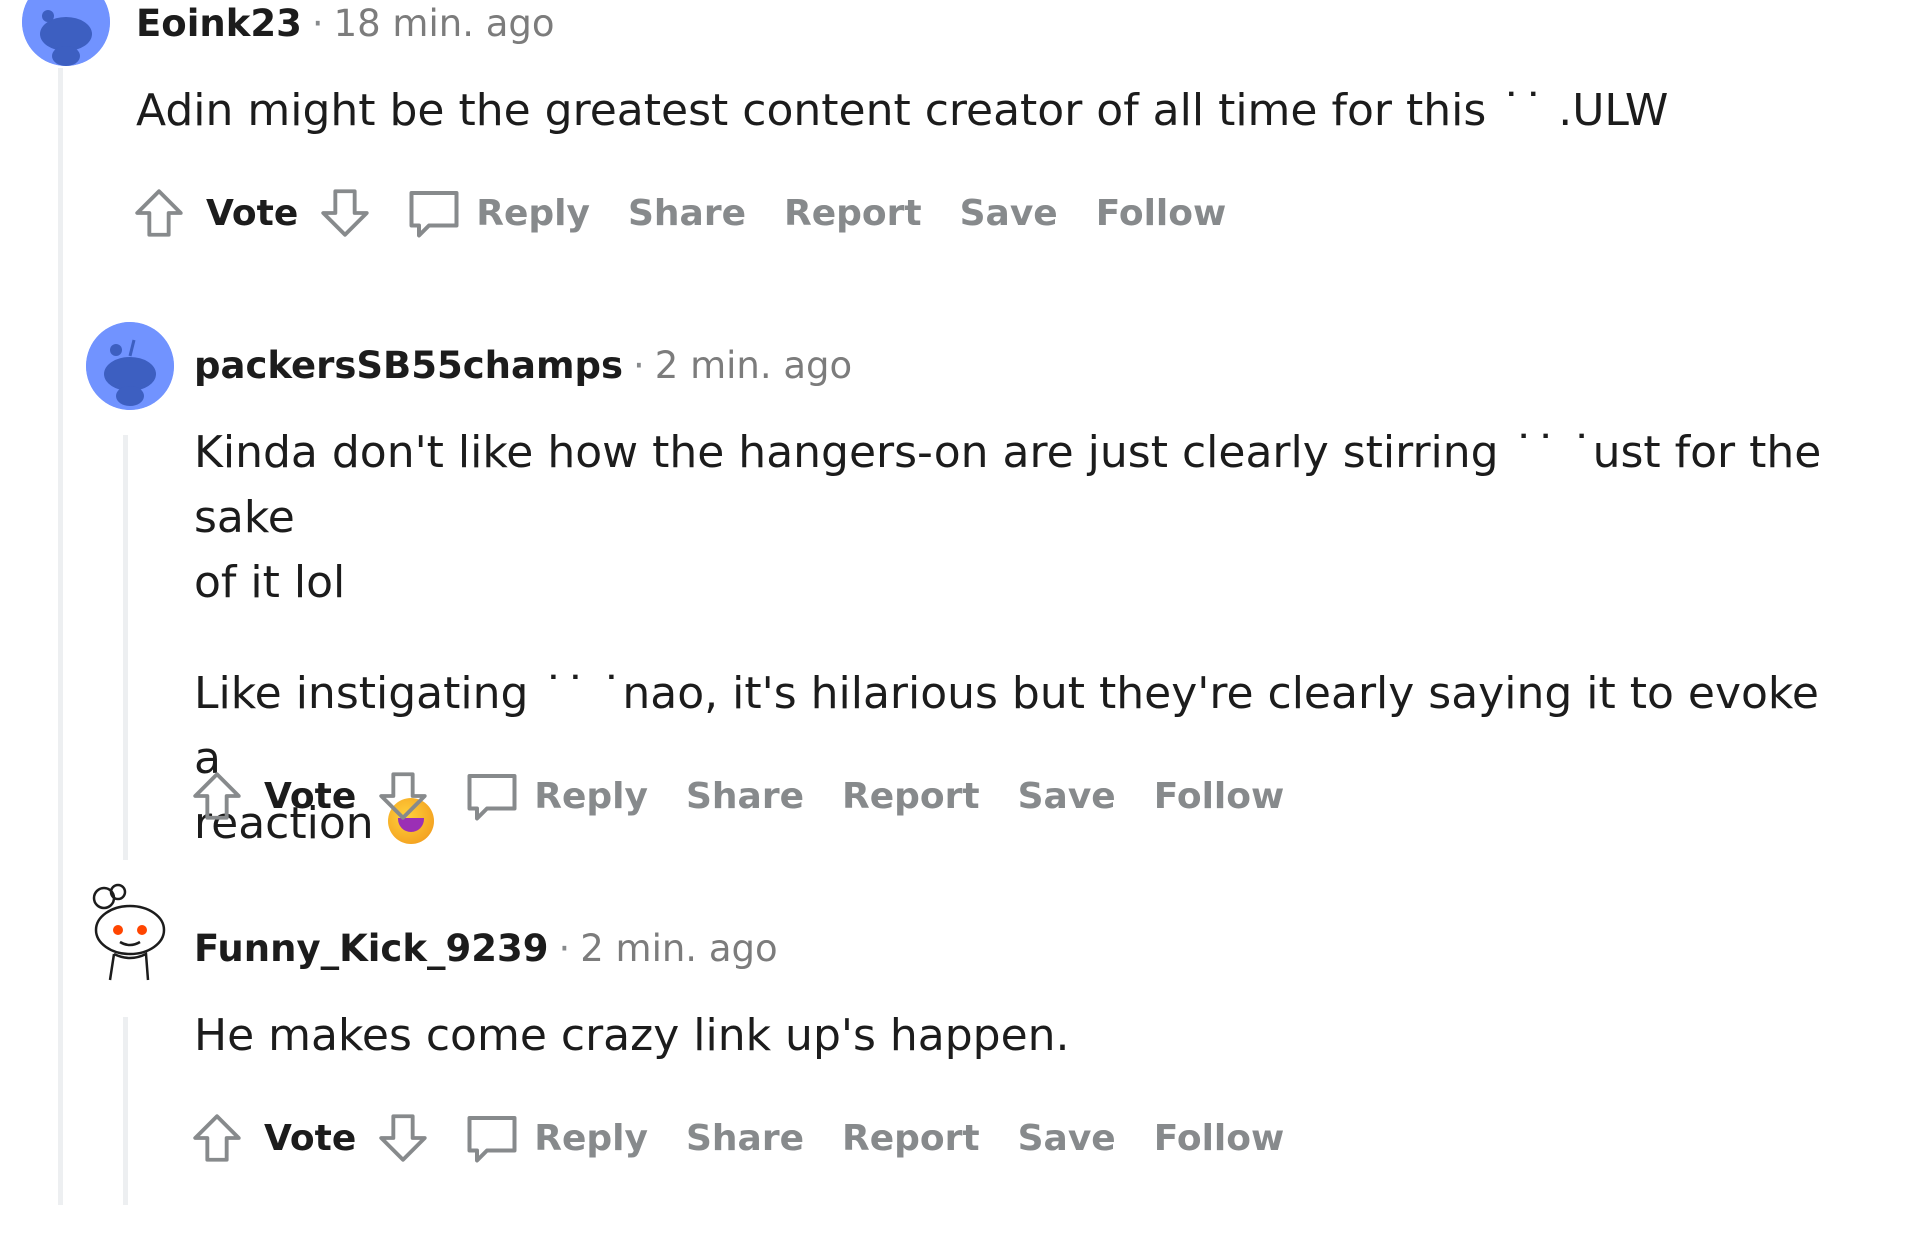 This screenshot has width=1920, height=1257. I want to click on username: packersSB55champs, so click(408, 365).